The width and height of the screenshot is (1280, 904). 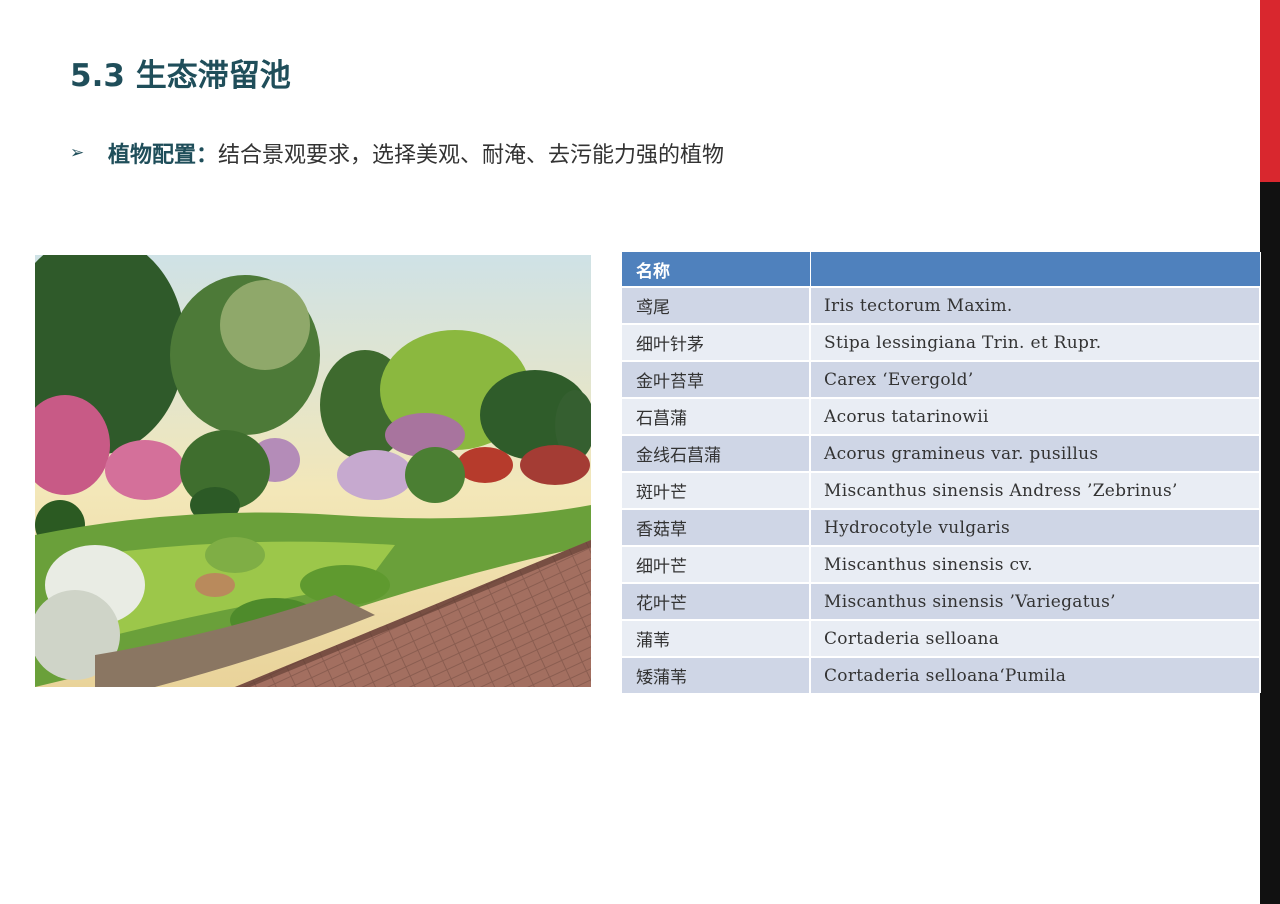 I want to click on table-row: 矮蒲苇 Cortaderia selloana‘Pumila, so click(x=941, y=674).